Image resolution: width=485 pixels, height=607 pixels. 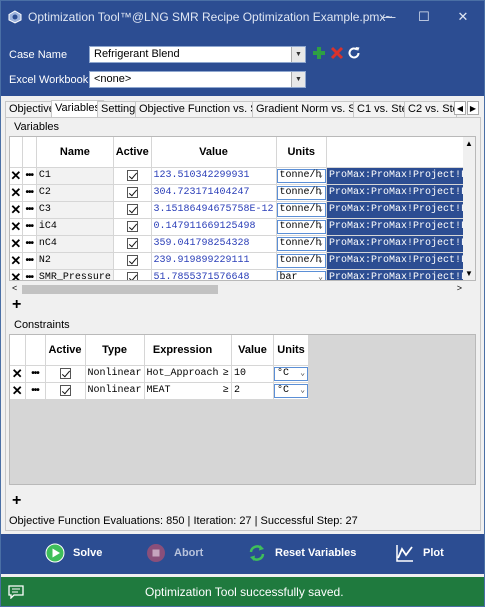 What do you see at coordinates (214, 261) in the screenshot?
I see `variable-value: 239.919899229111` at bounding box center [214, 261].